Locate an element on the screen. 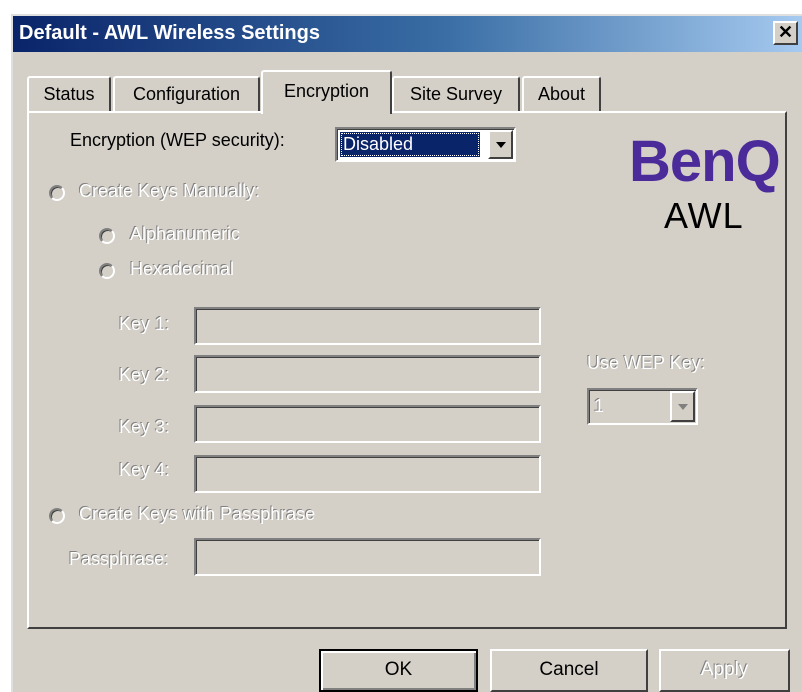 The height and width of the screenshot is (692, 802). encryption-select: Disabled is located at coordinates (425, 144).